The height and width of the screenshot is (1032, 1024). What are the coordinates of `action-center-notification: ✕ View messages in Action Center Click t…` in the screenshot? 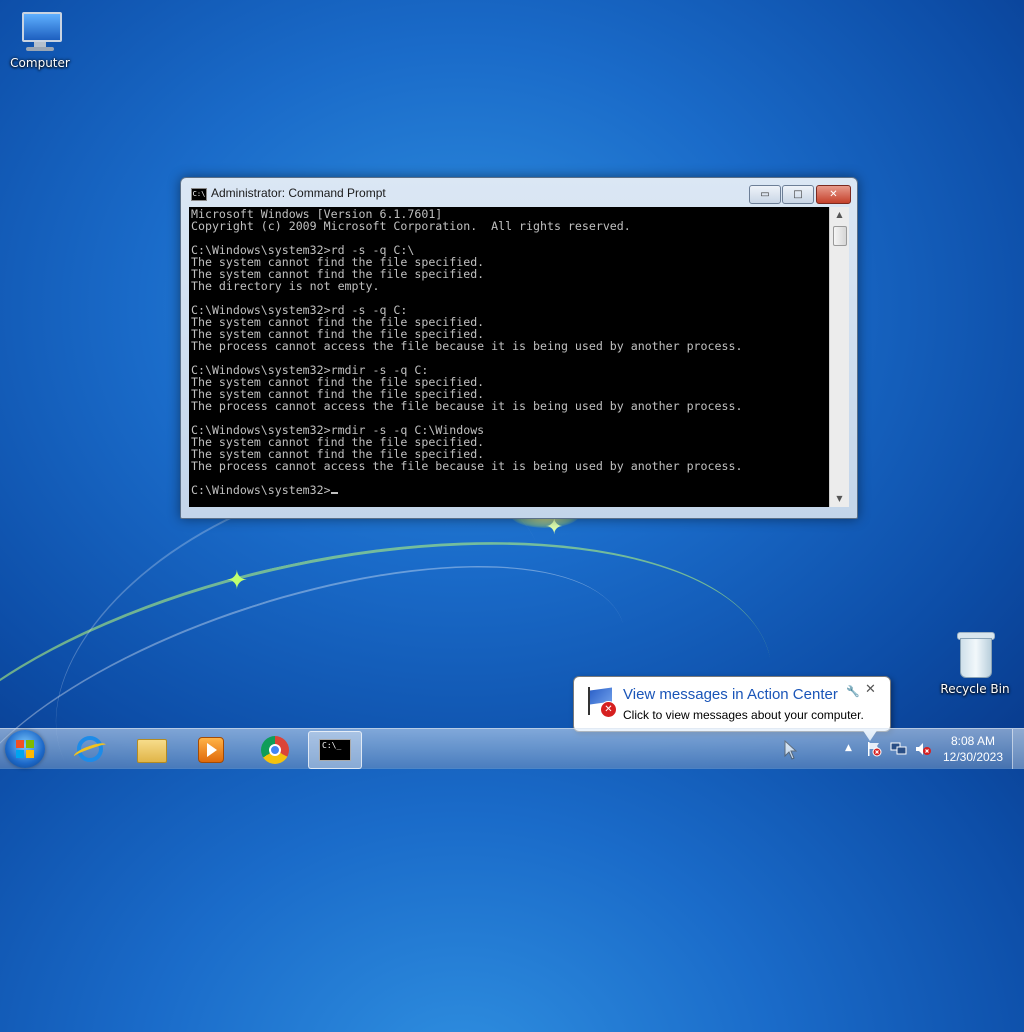 It's located at (732, 708).